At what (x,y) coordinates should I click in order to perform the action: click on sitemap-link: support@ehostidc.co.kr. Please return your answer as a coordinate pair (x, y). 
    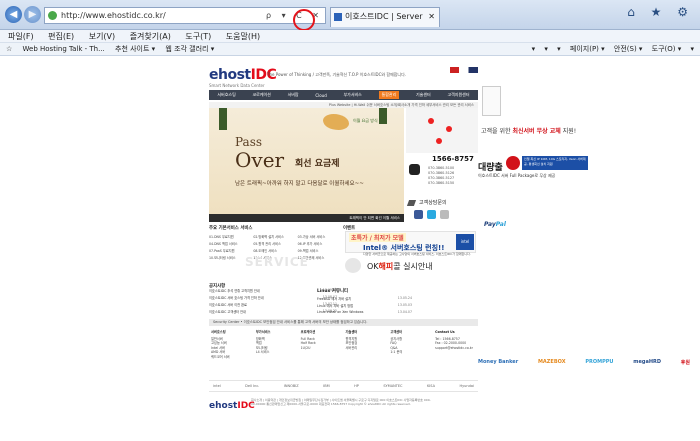
    Looking at the image, I should click on (456, 348).